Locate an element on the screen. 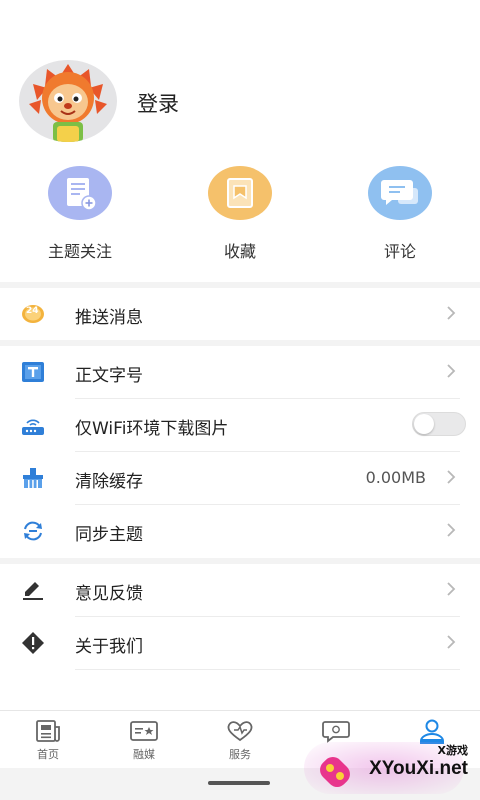 This screenshot has width=480, height=800. tab-service: 服务 is located at coordinates (240, 740).